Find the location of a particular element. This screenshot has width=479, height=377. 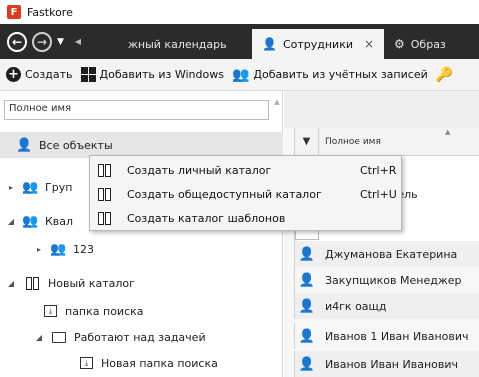

tree-item-label: Новая папка поиска is located at coordinates (159, 363).